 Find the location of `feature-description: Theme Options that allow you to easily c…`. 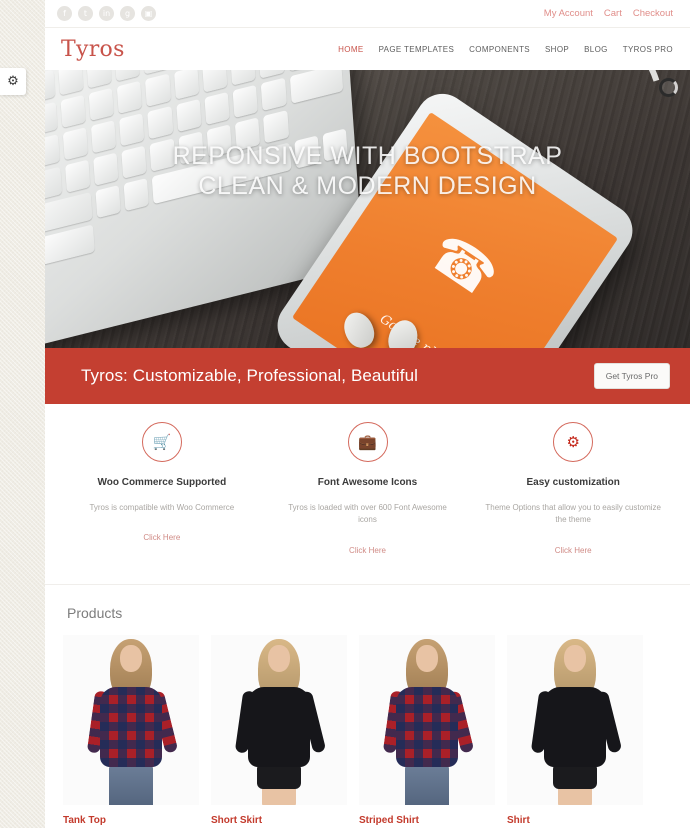

feature-description: Theme Options that allow you to easily c… is located at coordinates (573, 514).